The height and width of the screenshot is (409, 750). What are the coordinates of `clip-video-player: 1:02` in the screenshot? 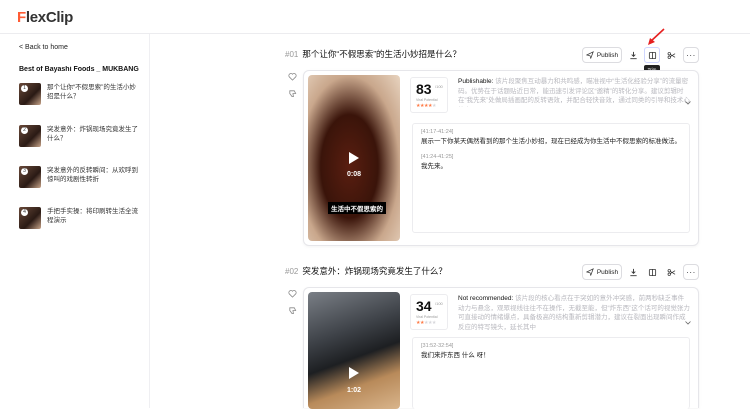 It's located at (354, 350).